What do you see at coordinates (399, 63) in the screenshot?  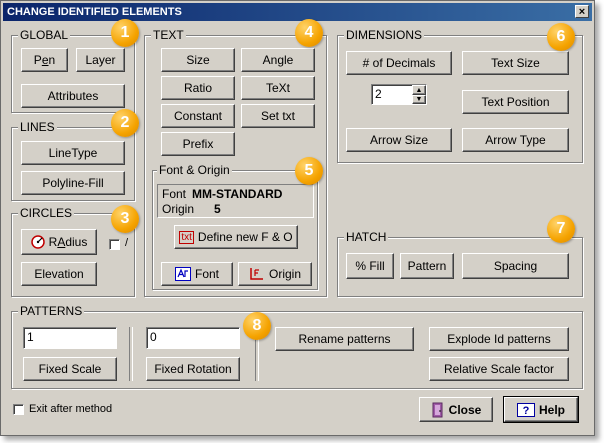 I see `decimals-button: # of Decimals` at bounding box center [399, 63].